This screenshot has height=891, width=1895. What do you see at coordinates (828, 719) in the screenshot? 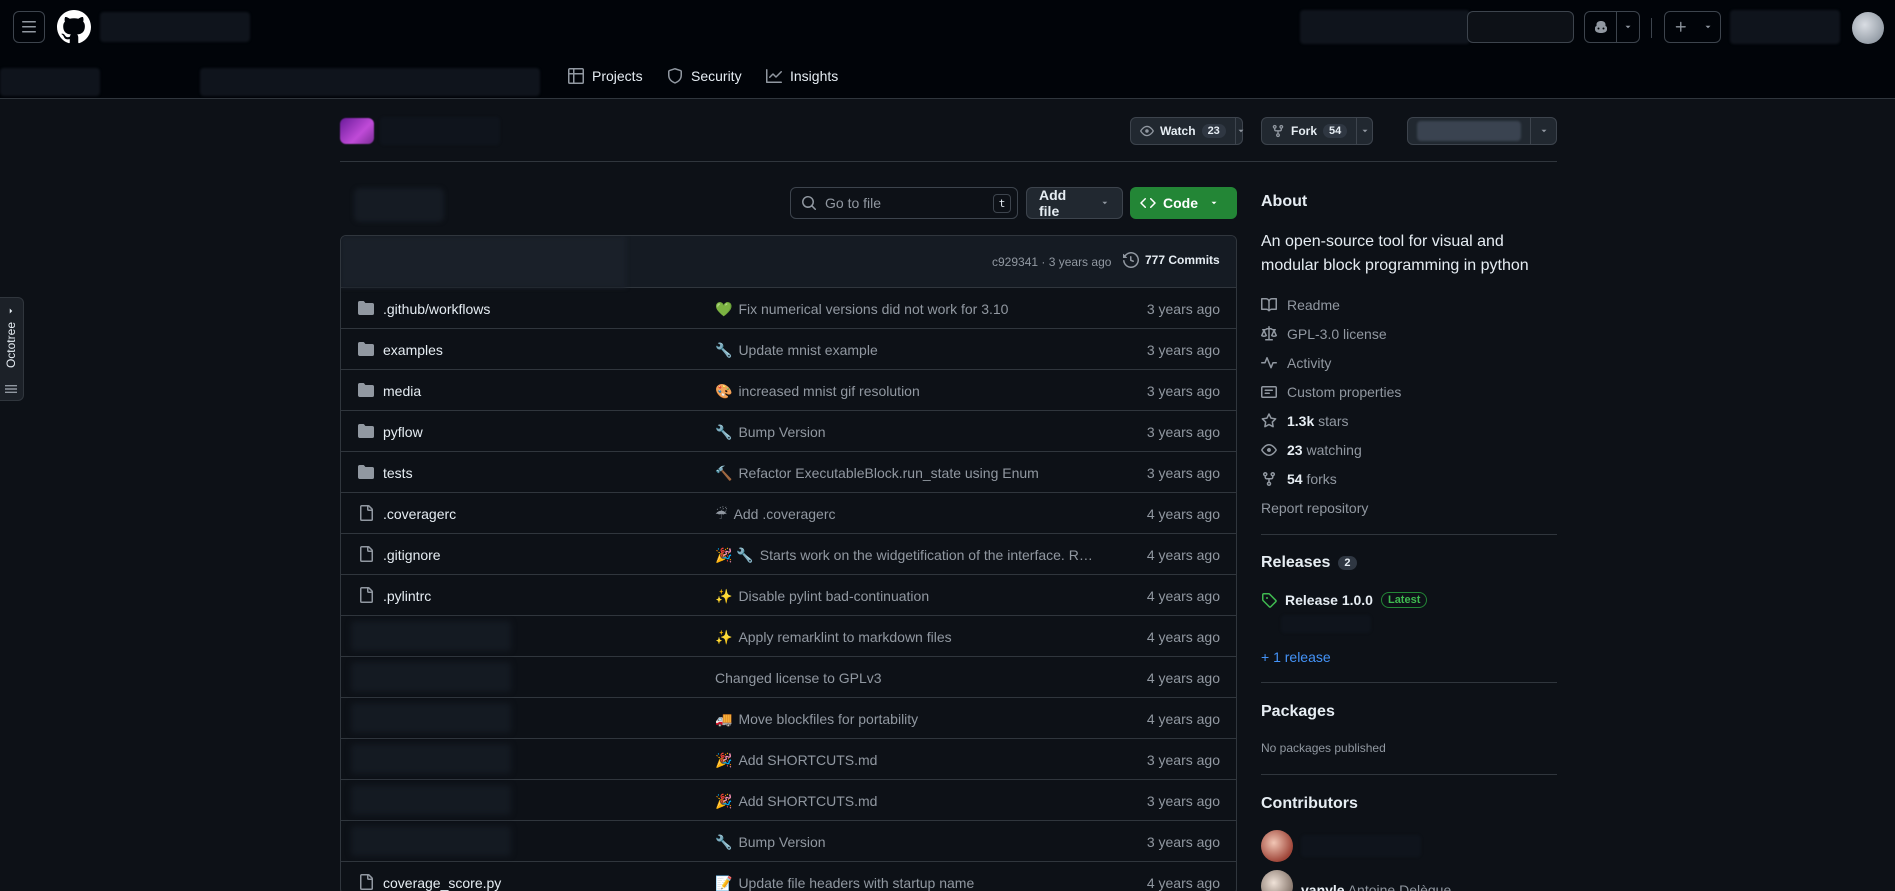
I see `commit-message-text: Move blockfiles for portability` at bounding box center [828, 719].